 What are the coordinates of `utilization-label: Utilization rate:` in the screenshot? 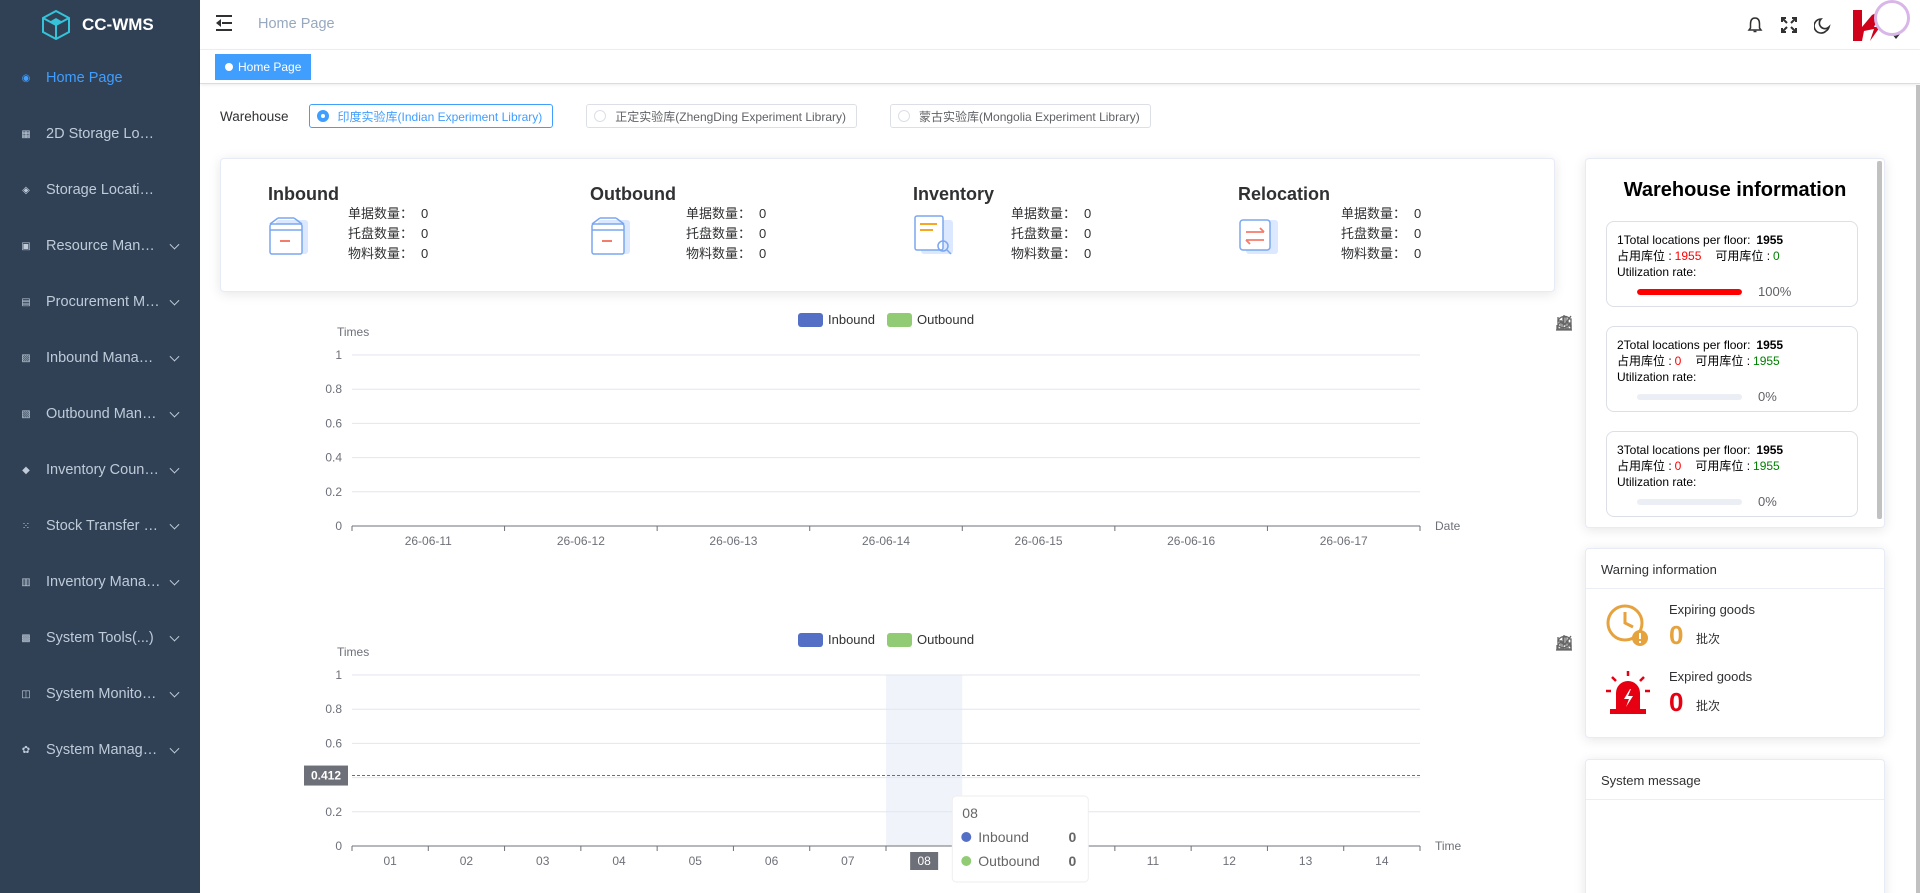 It's located at (1657, 272).